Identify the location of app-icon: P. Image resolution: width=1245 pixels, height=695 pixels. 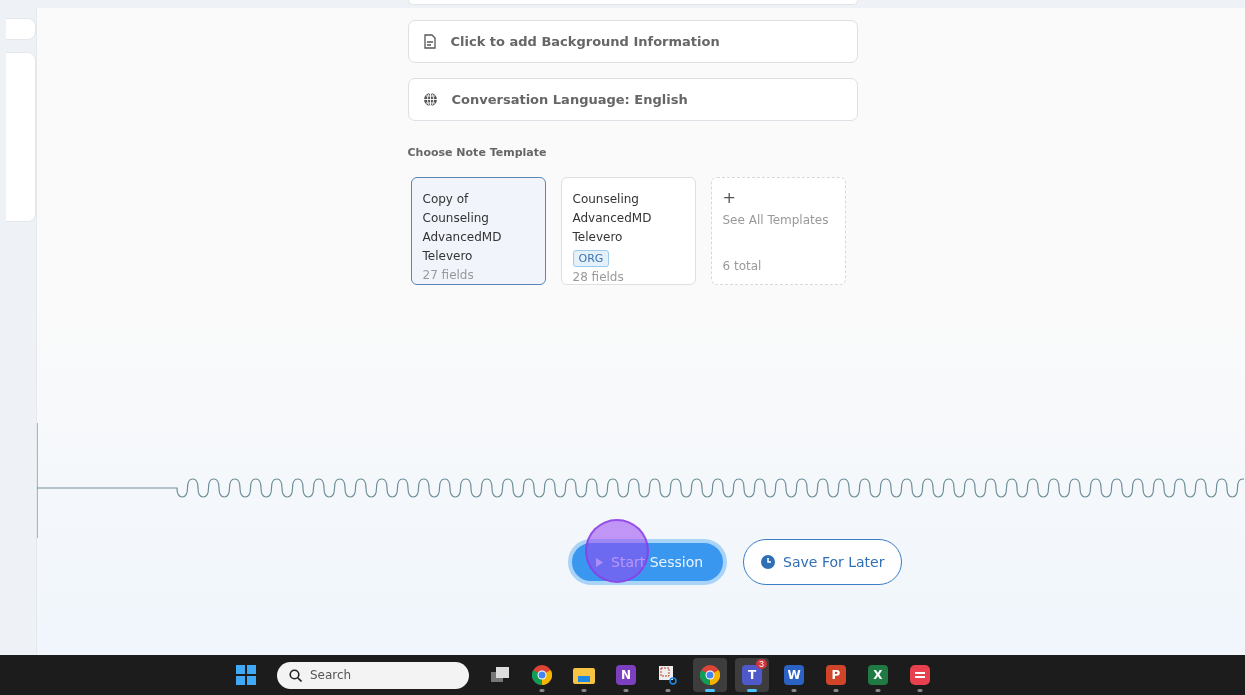
(836, 675).